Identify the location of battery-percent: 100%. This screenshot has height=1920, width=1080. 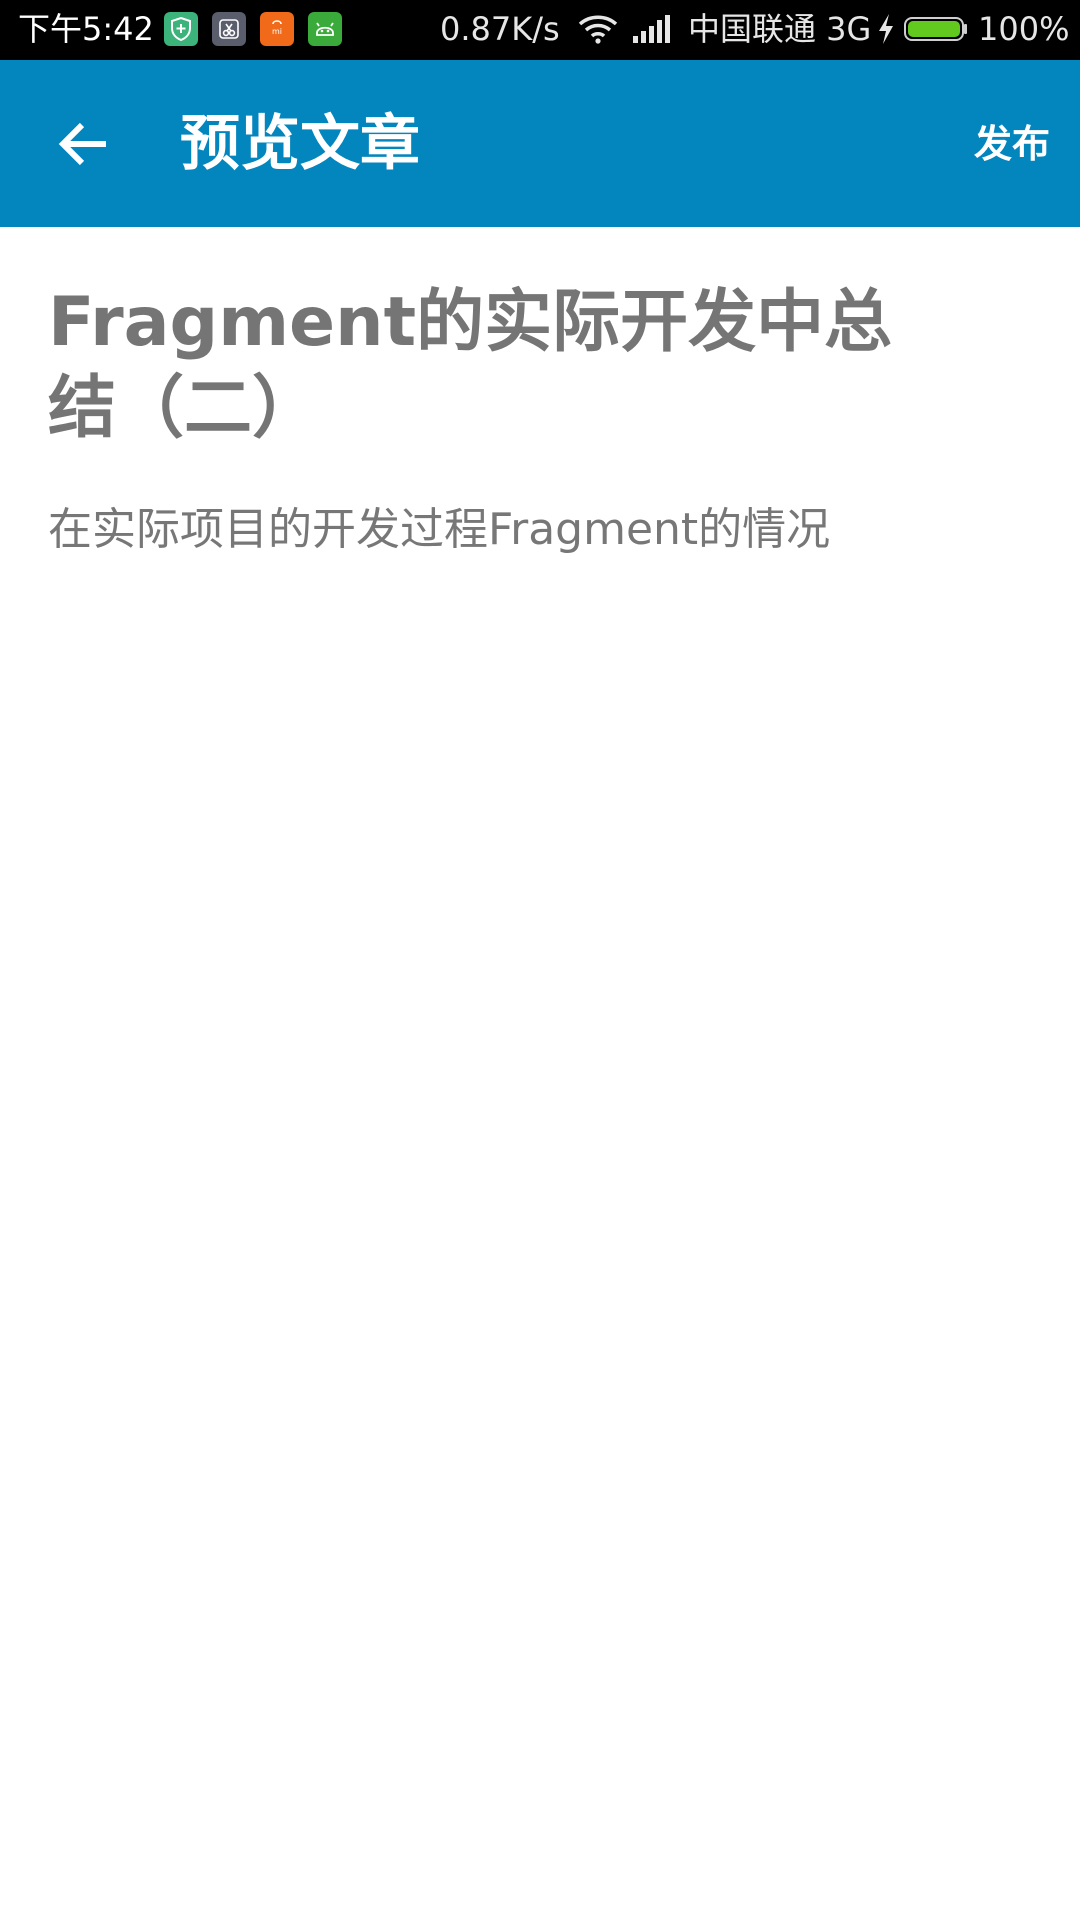
(1024, 29).